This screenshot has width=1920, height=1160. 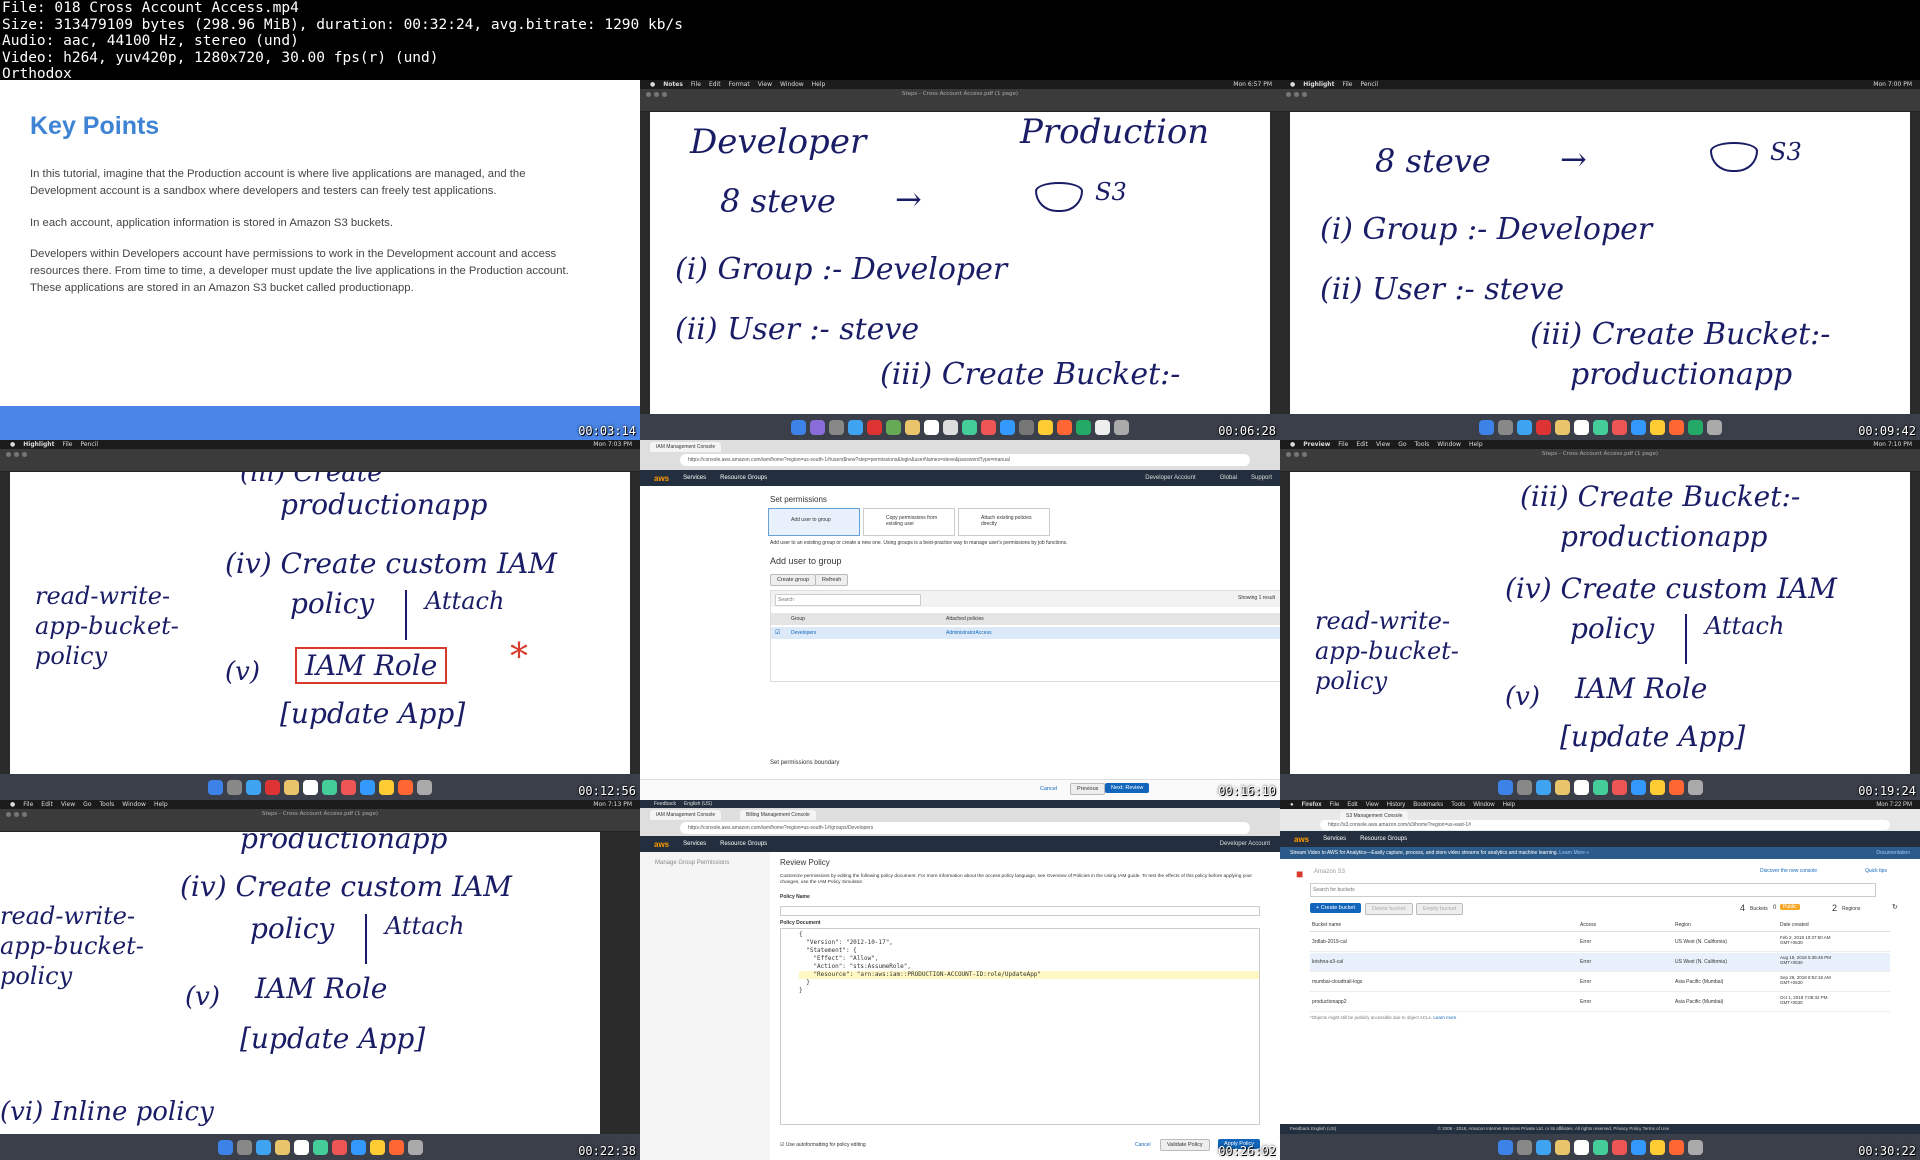 I want to click on delete-bucket-button: Delete bucket, so click(x=1389, y=909).